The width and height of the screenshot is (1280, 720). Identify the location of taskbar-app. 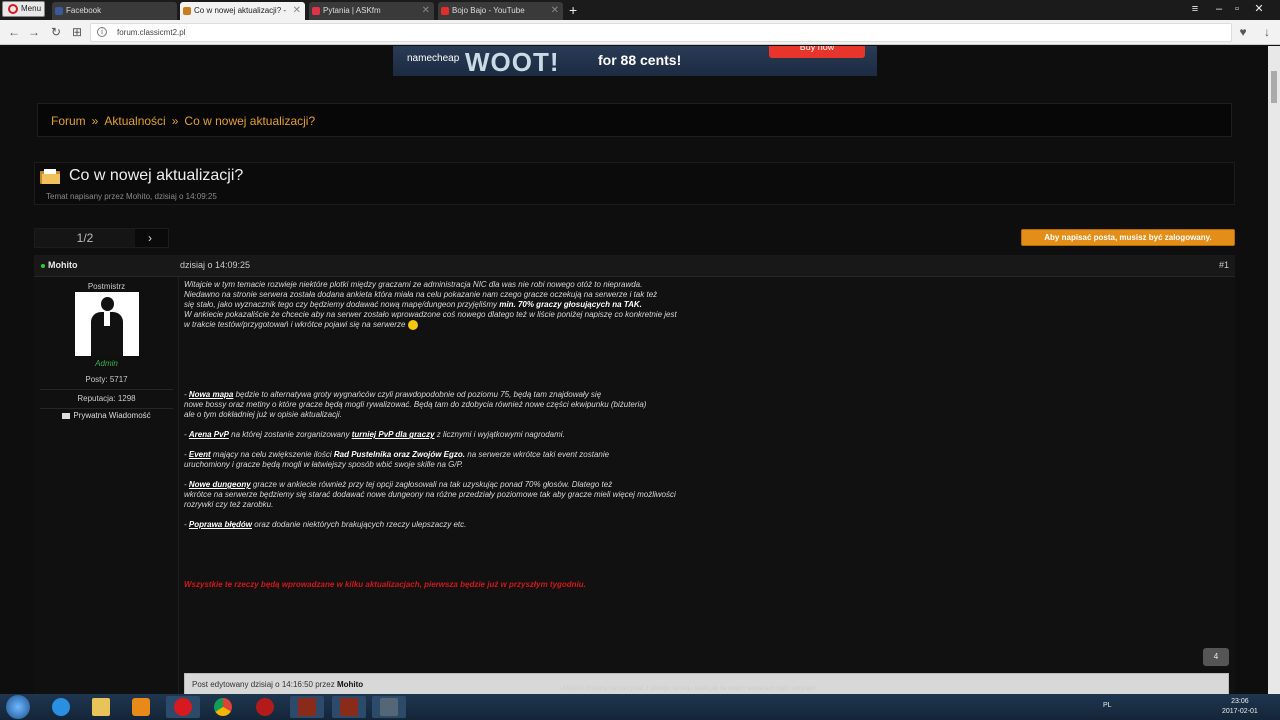
(389, 707).